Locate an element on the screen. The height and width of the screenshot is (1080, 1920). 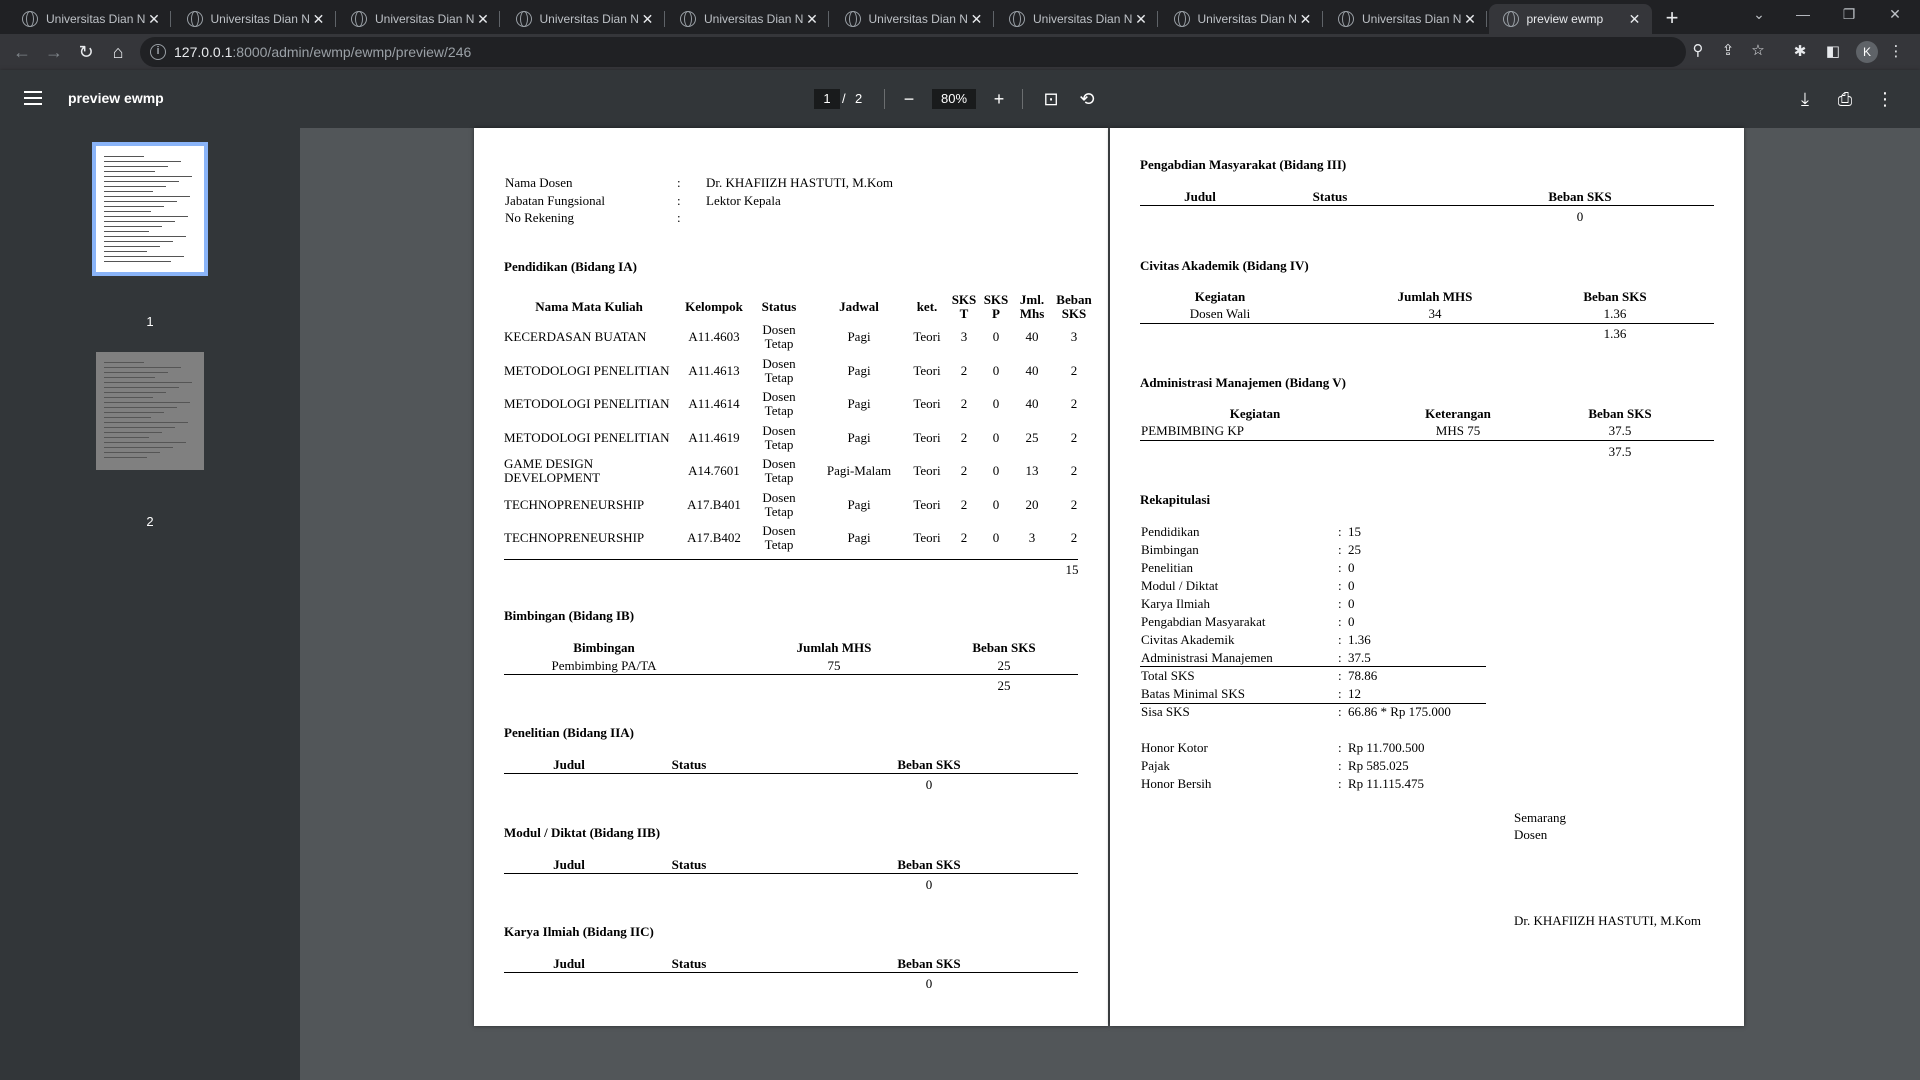
pendidikan-header: Kelompok is located at coordinates (714, 306).